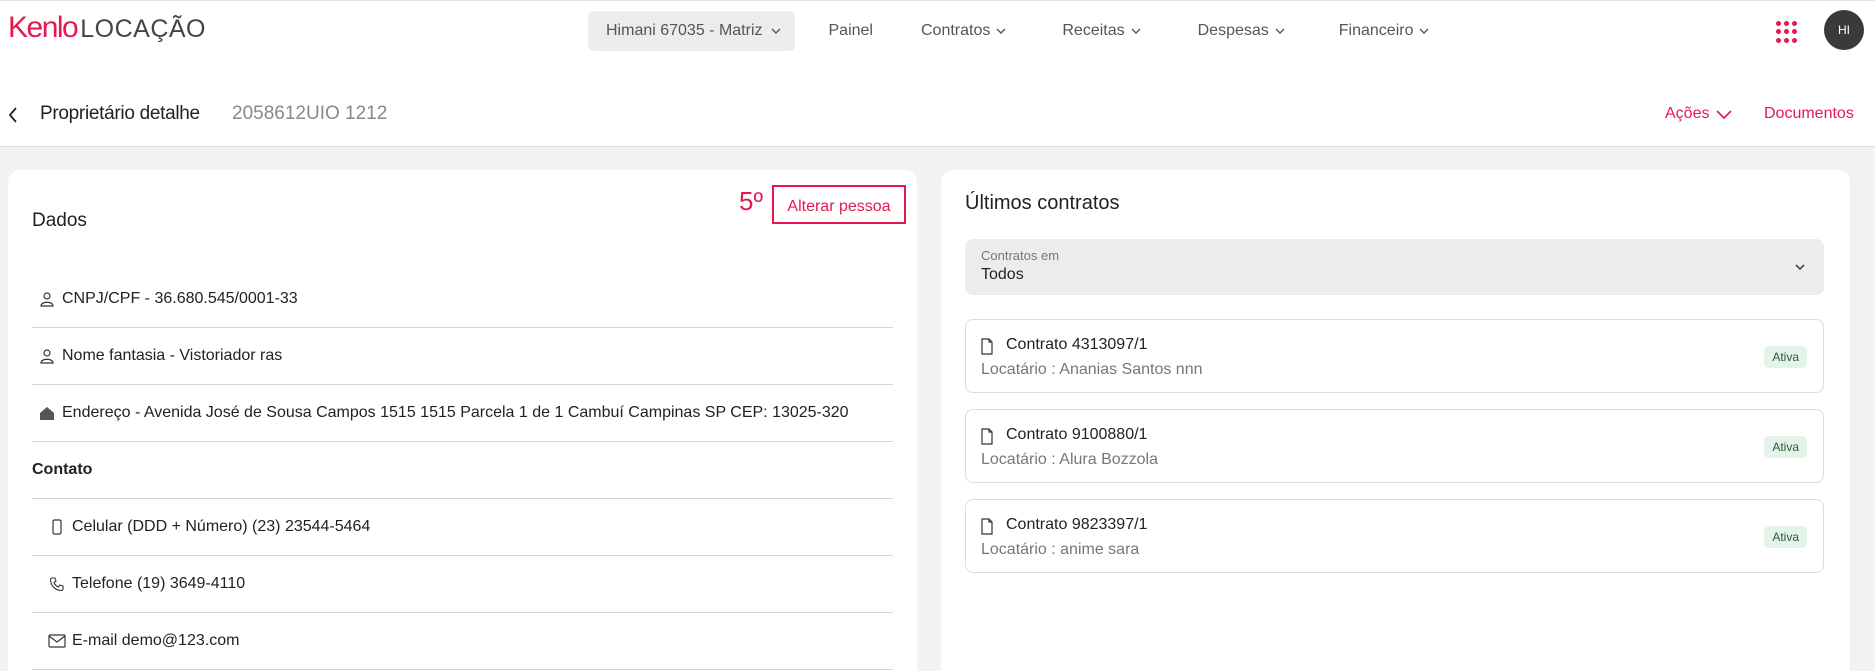 This screenshot has height=671, width=1875. What do you see at coordinates (156, 640) in the screenshot?
I see `email-text: E-mail demo@123.com` at bounding box center [156, 640].